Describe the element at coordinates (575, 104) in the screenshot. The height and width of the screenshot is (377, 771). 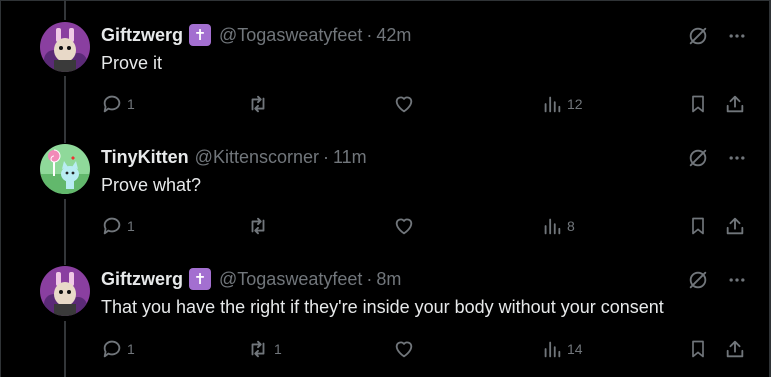
I see `views-count: 12` at that location.